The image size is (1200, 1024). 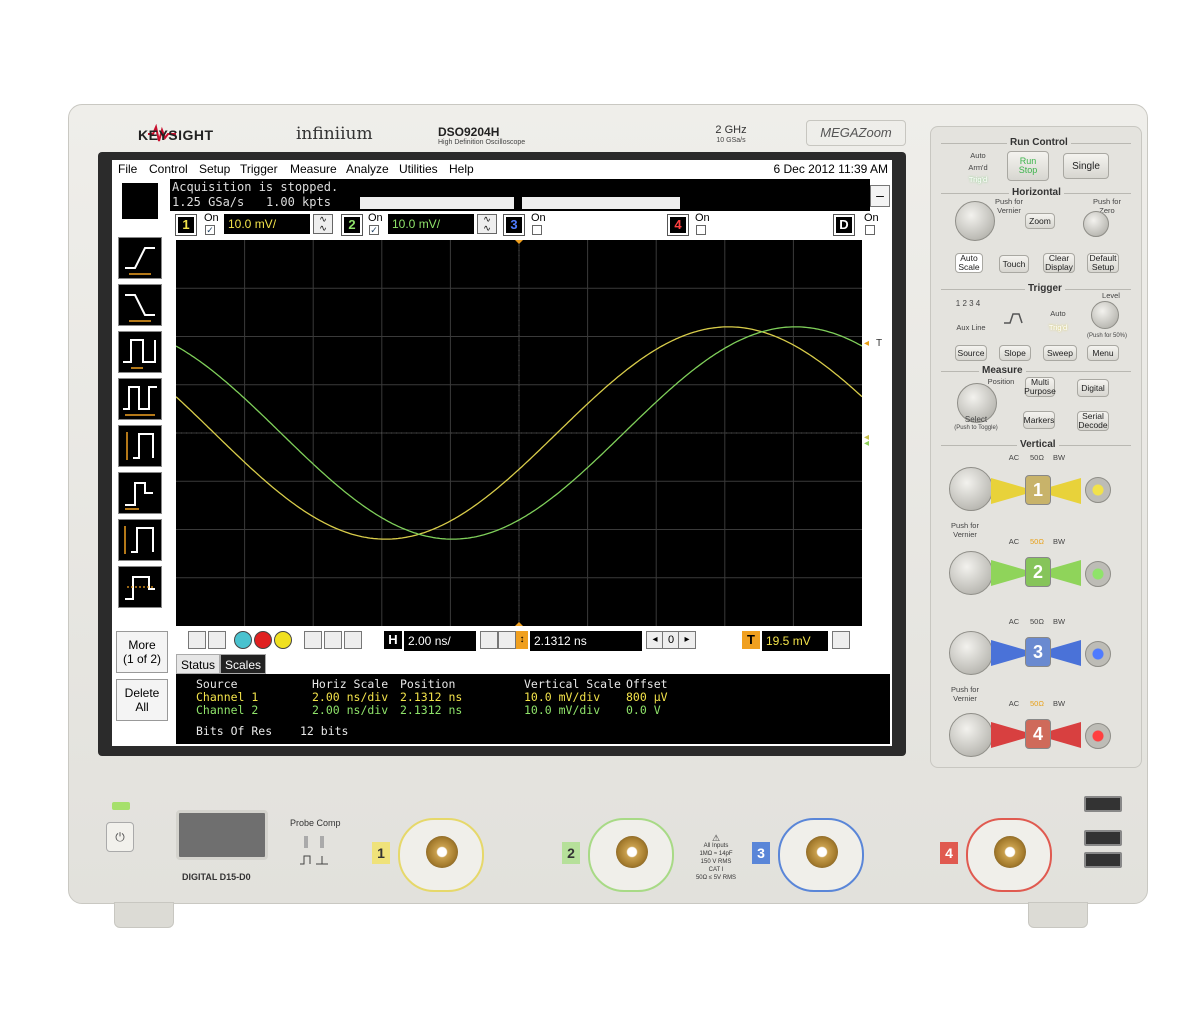 I want to click on tab-scales: Scales, so click(x=243, y=664).